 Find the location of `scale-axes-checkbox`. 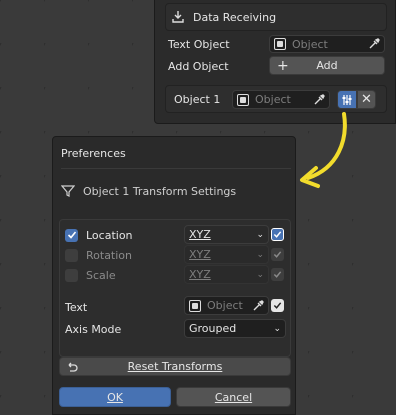

scale-axes-checkbox is located at coordinates (277, 274).